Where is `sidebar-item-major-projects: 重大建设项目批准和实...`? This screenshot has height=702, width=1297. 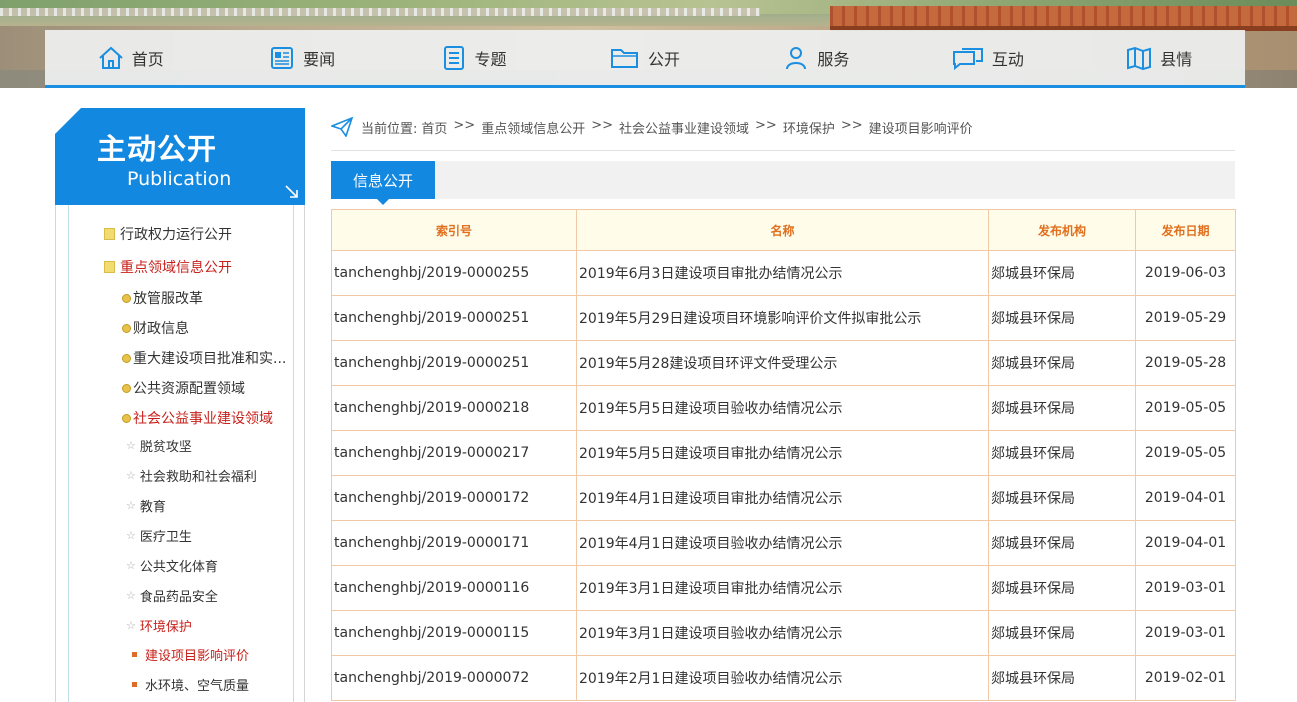
sidebar-item-major-projects: 重大建设项目批准和实... is located at coordinates (204, 358).